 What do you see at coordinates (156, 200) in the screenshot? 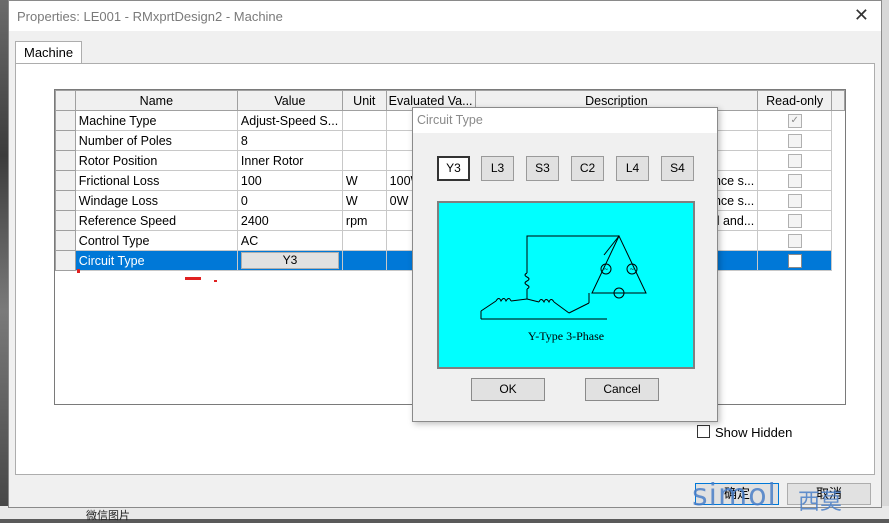
I see `cell-name: Windage Loss` at bounding box center [156, 200].